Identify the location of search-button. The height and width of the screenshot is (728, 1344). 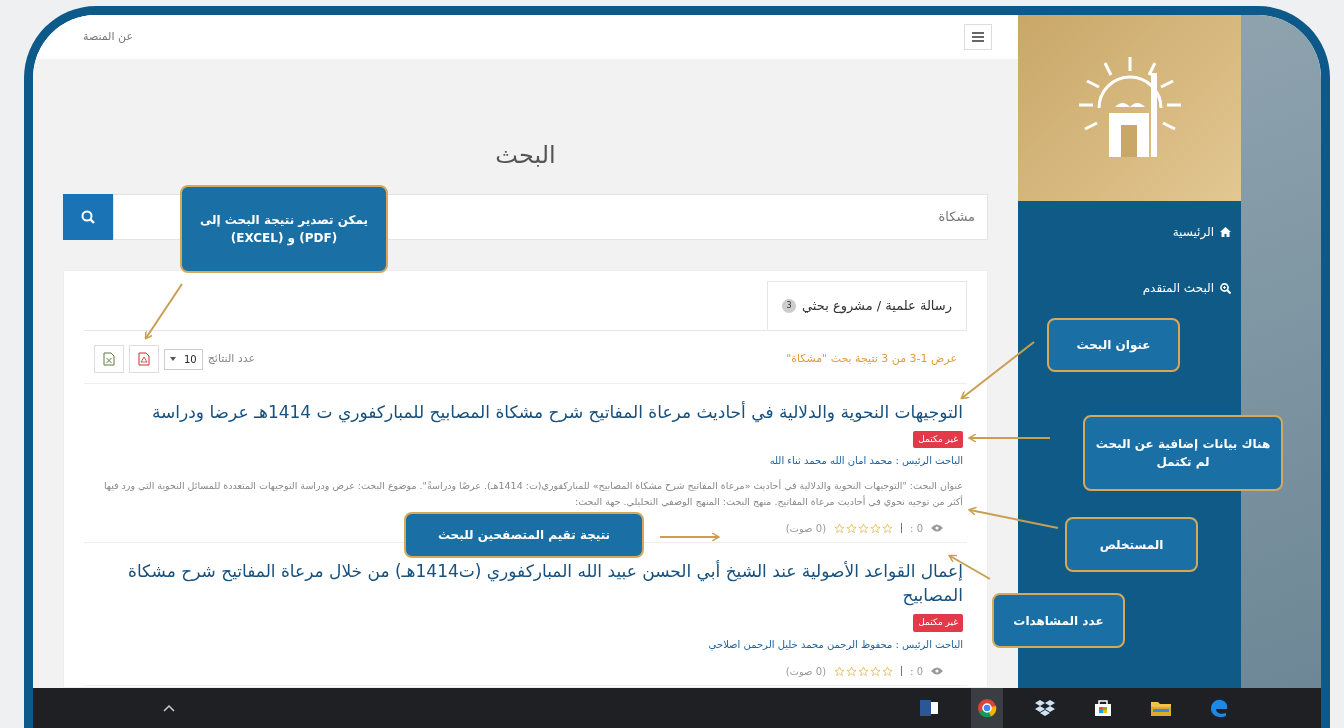
(88, 216).